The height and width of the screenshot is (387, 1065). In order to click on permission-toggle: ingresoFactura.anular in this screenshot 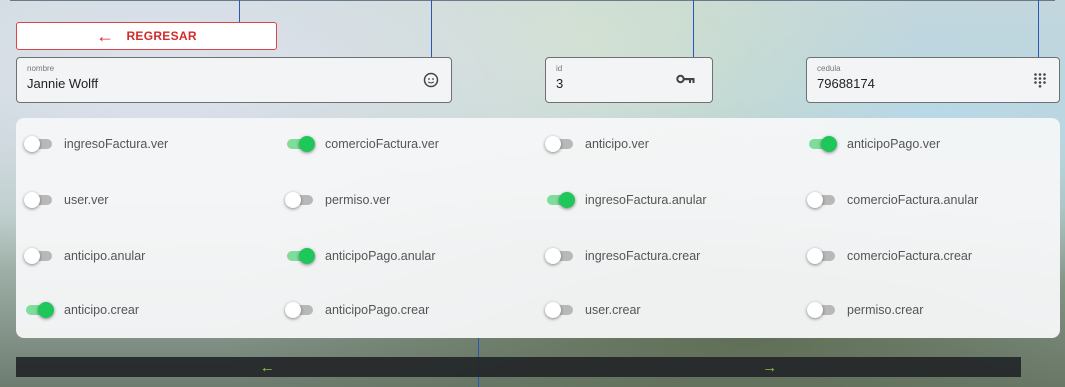, I will do `click(626, 200)`.